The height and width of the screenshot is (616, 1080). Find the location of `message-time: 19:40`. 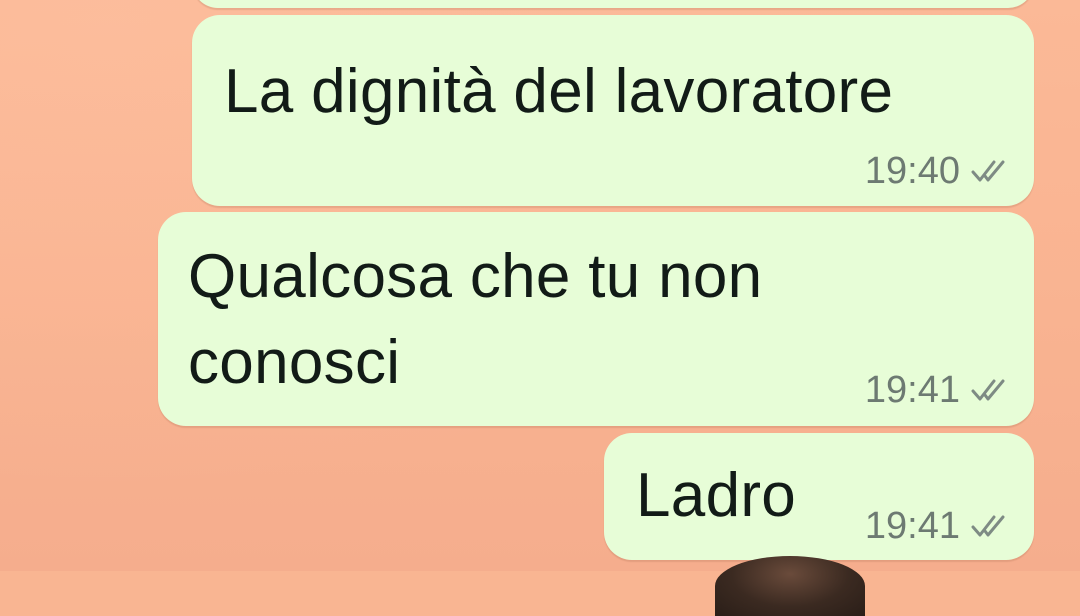

message-time: 19:40 is located at coordinates (912, 171).